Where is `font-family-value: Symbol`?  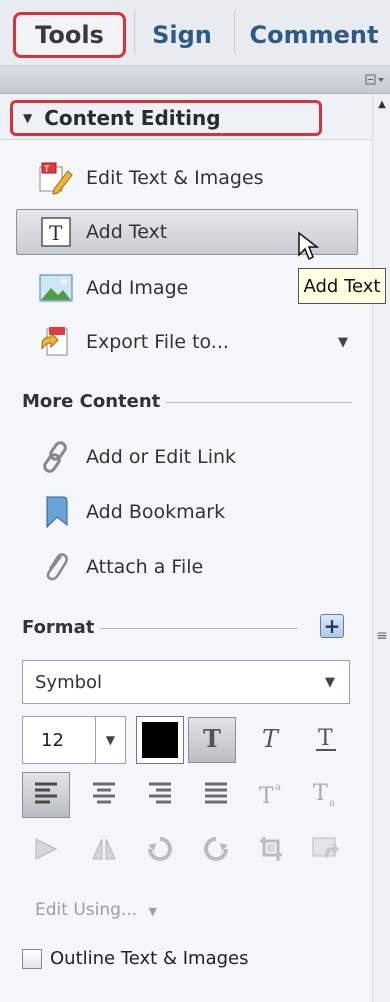
font-family-value: Symbol is located at coordinates (69, 682).